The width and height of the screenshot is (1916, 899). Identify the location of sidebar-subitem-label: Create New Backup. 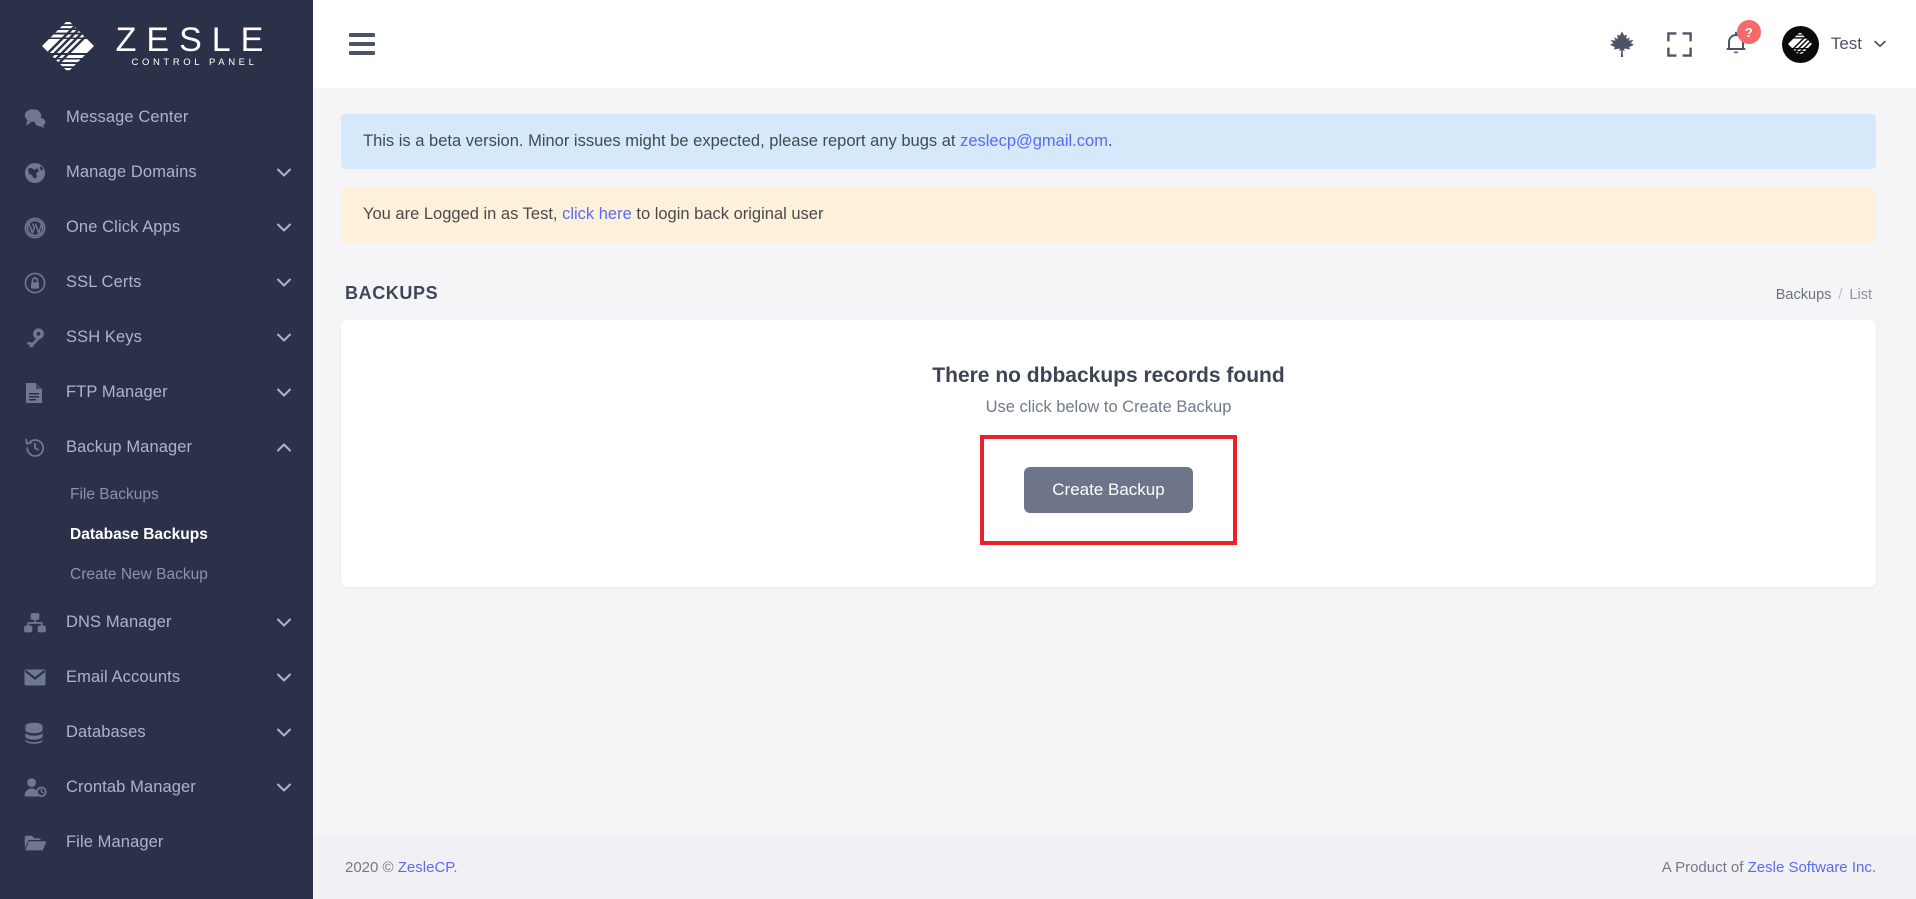
(139, 574).